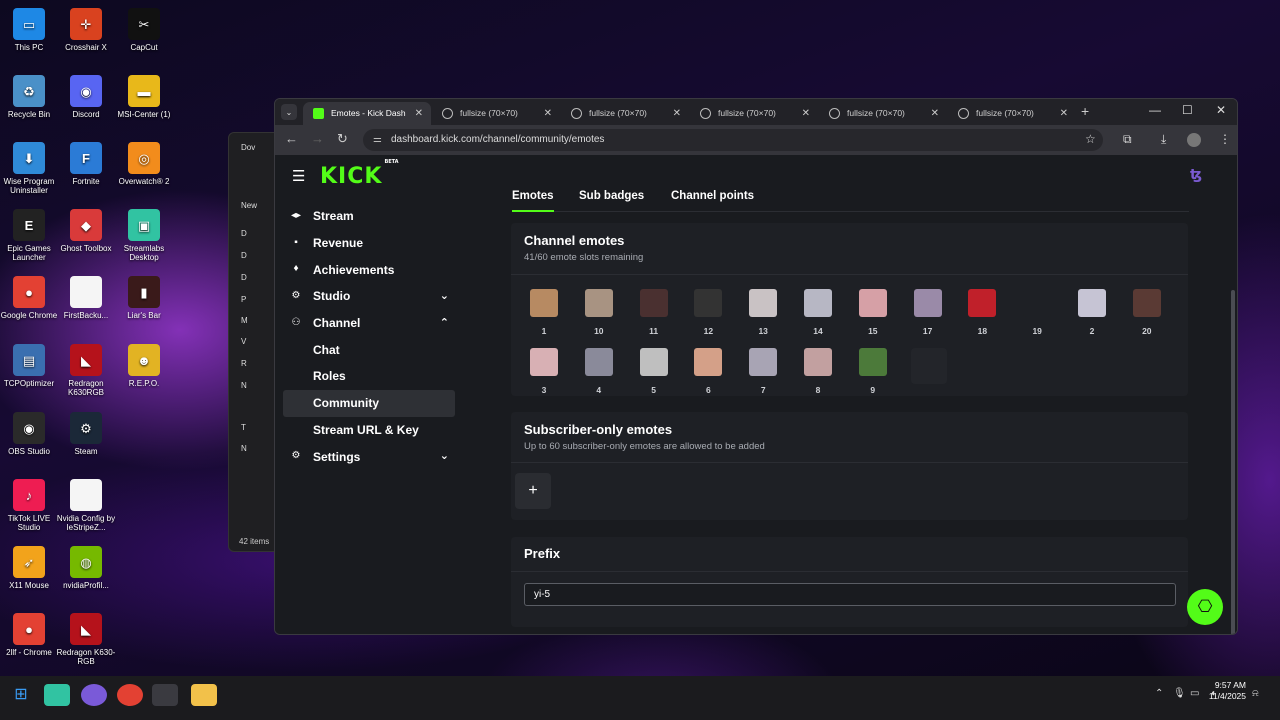  Describe the element at coordinates (144, 366) in the screenshot. I see `desktop-icon: ☻ R.E.P.O.` at that location.